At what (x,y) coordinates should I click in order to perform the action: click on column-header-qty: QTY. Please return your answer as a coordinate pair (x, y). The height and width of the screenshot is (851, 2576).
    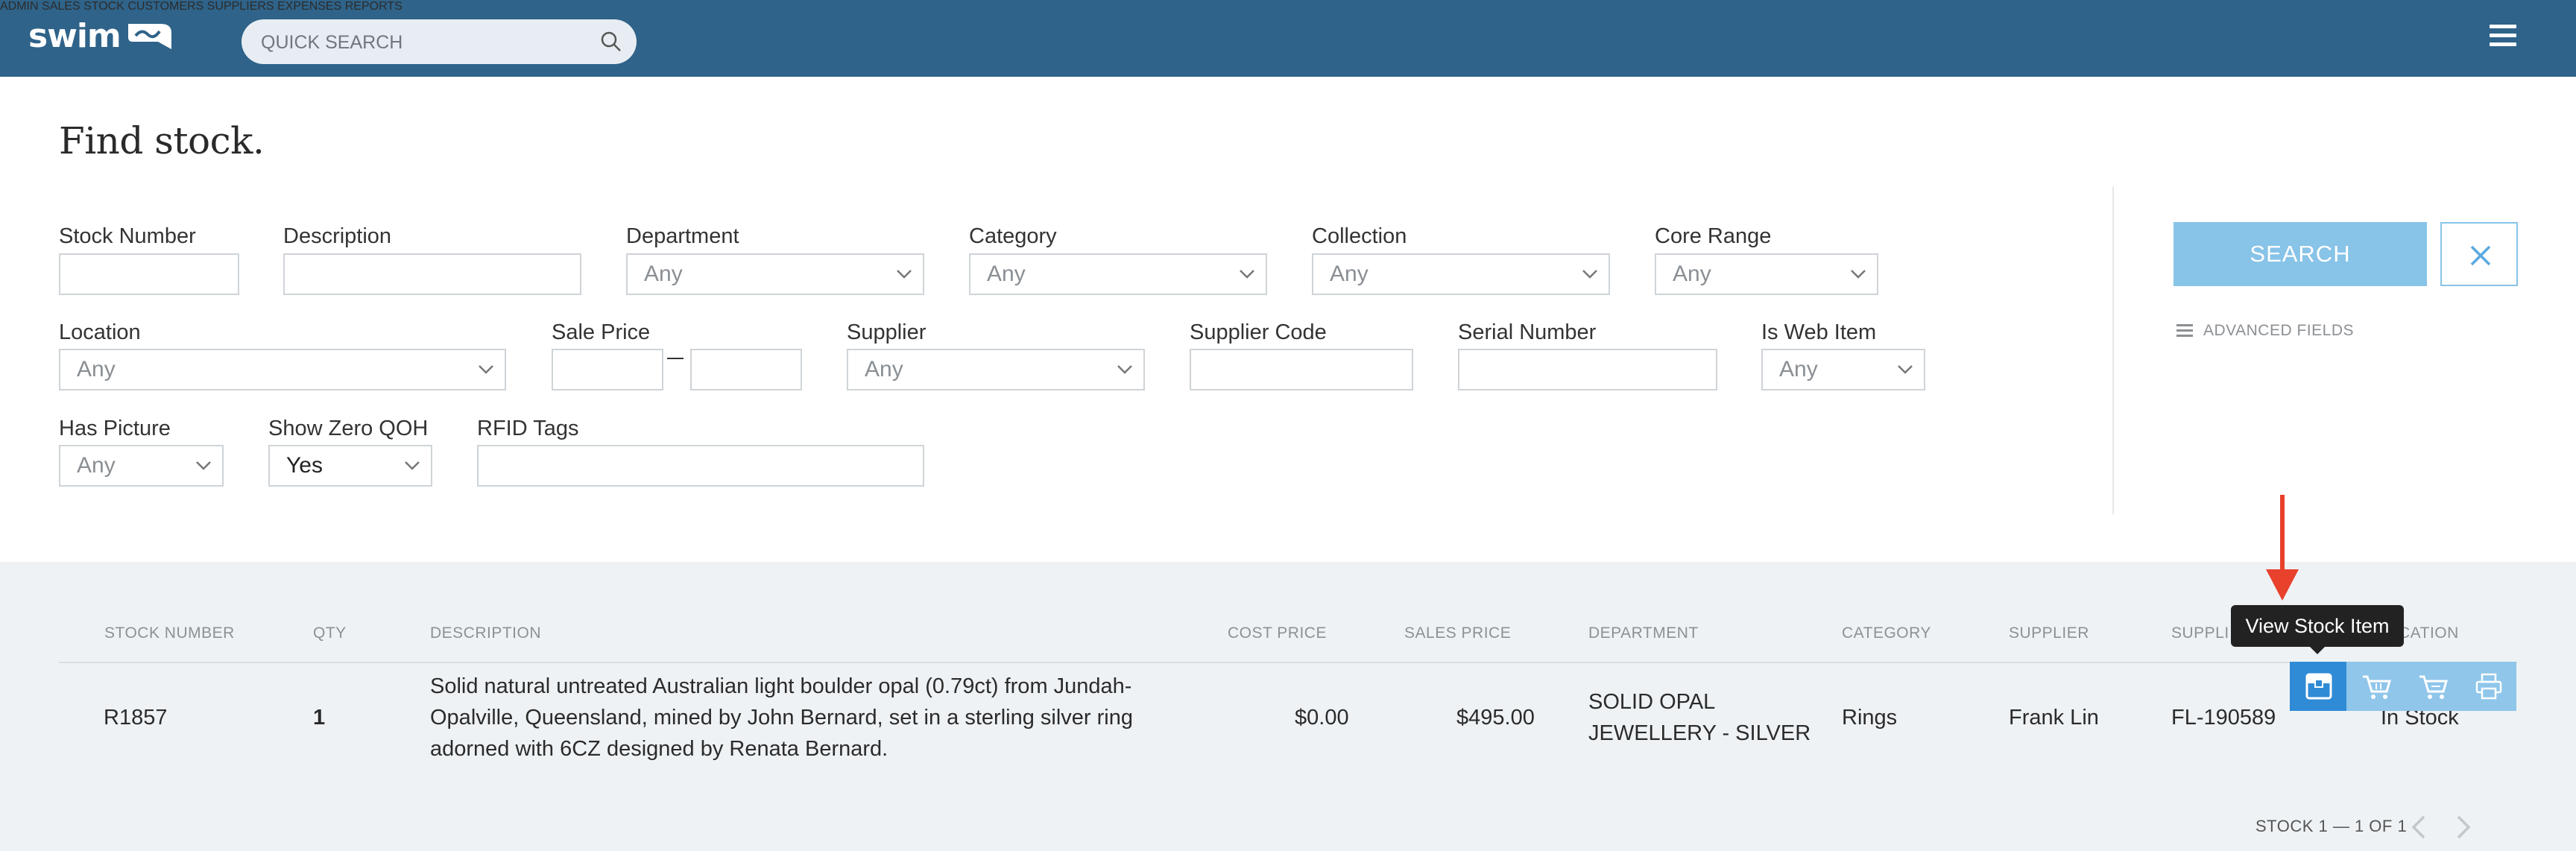
    Looking at the image, I should click on (330, 633).